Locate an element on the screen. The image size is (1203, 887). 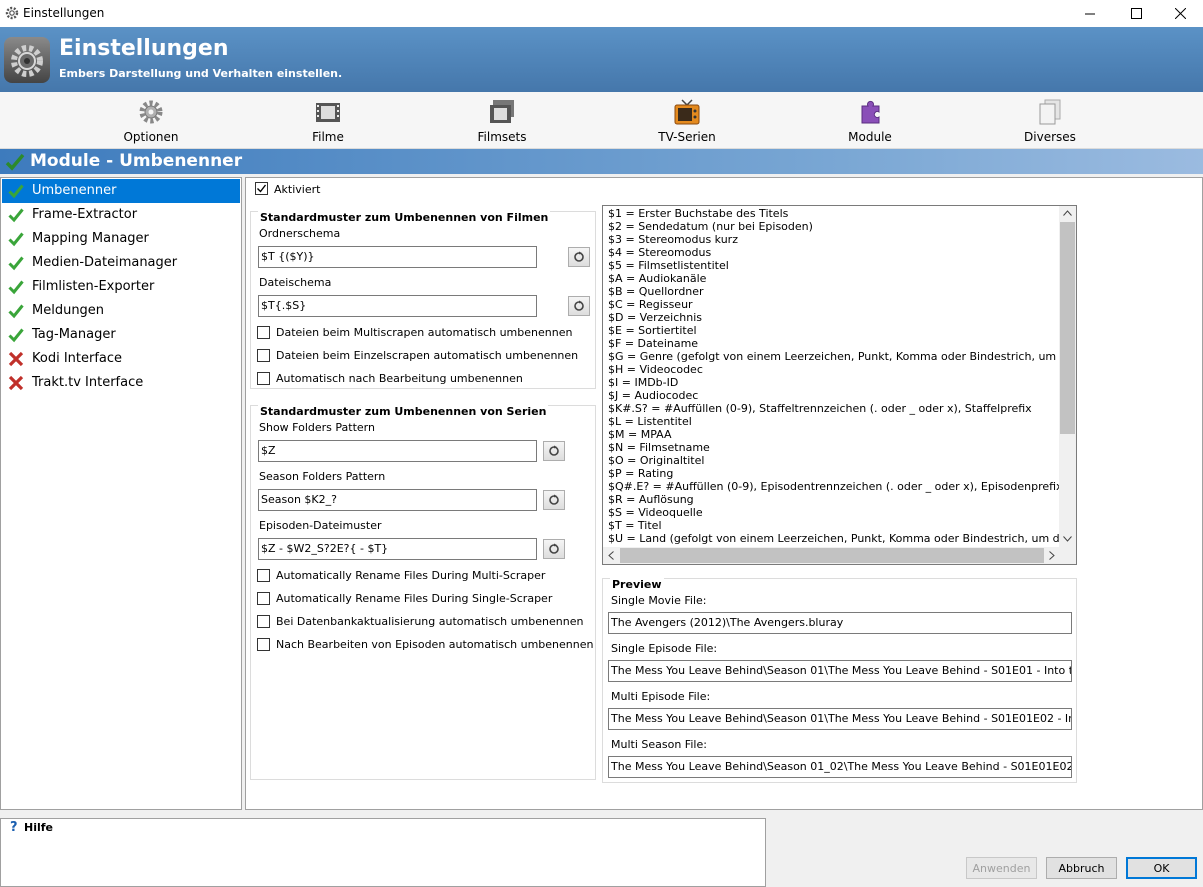
file-schema-input: $T{.$S} is located at coordinates (397, 306).